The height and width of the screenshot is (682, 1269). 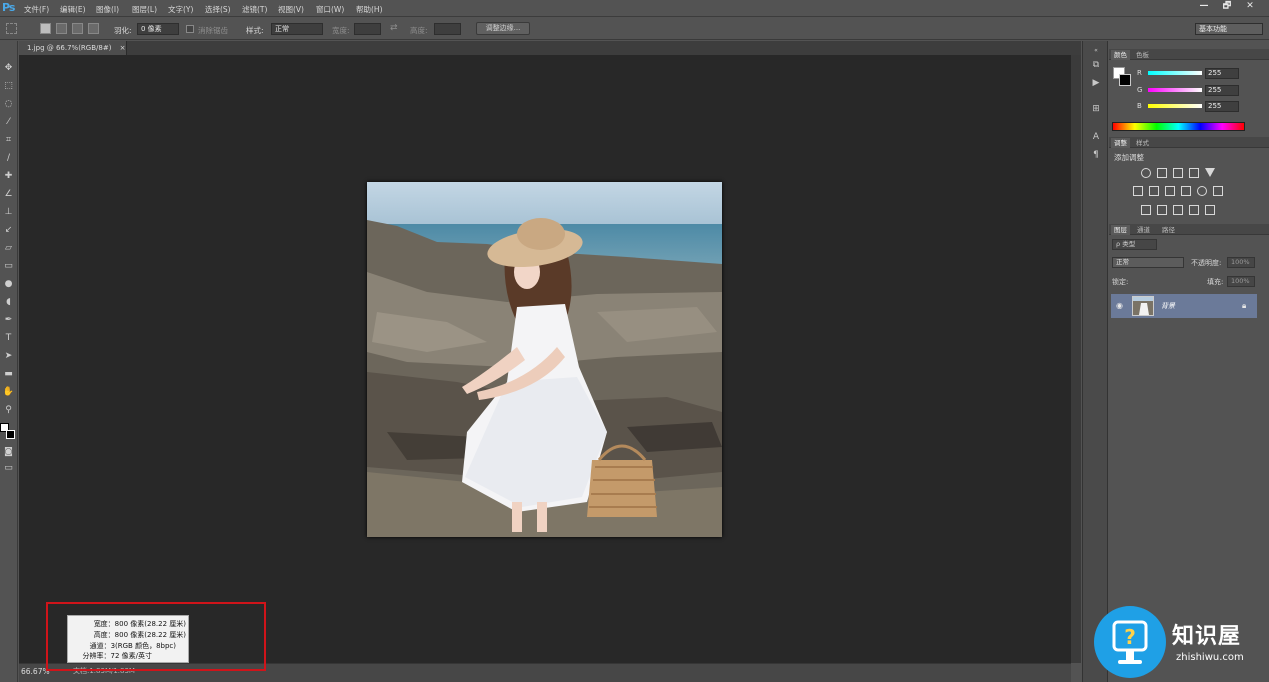 What do you see at coordinates (1143, 230) in the screenshot?
I see `tab-channels: 通道` at bounding box center [1143, 230].